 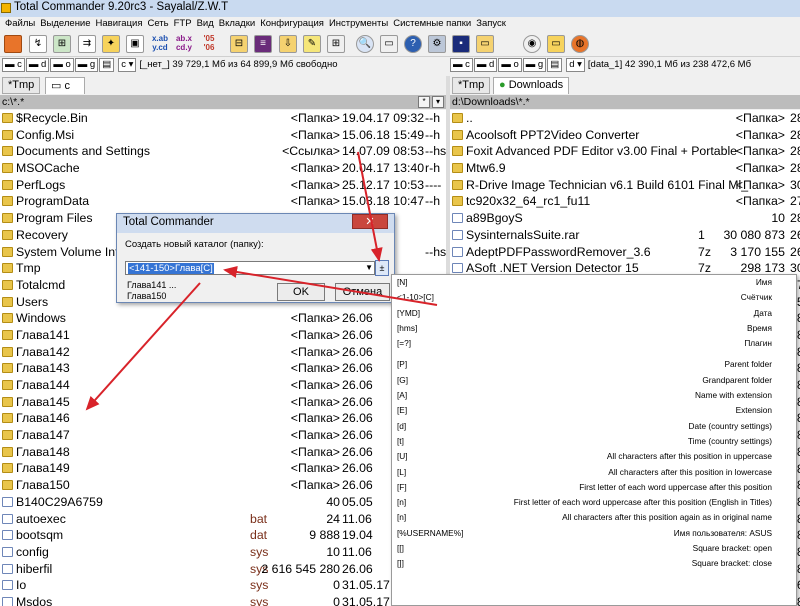 I want to click on menu-item: Запуск, so click(x=491, y=23).